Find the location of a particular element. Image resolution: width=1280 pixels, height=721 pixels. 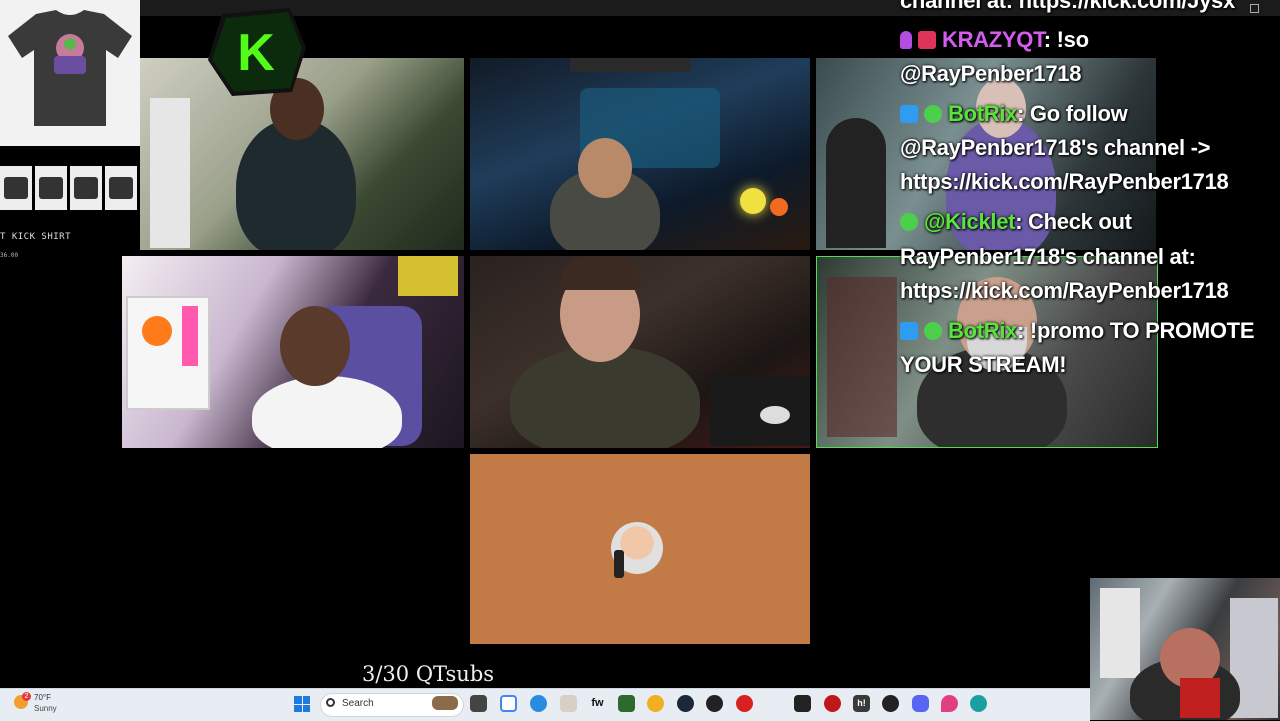

weather-desc: Sunny is located at coordinates (45, 708).